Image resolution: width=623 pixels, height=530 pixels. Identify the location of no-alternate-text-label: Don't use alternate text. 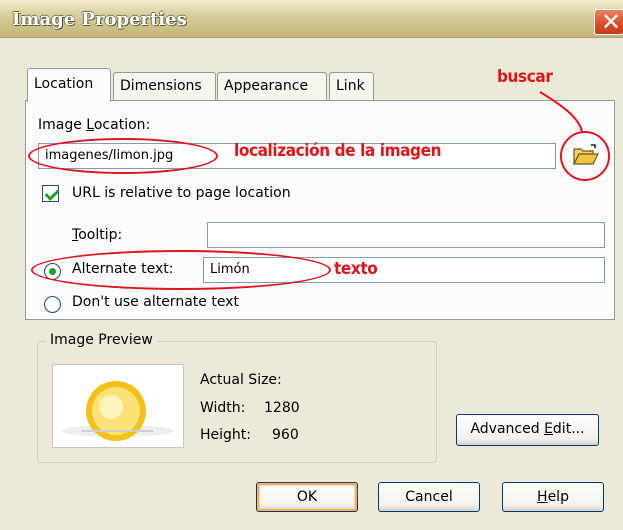
(155, 302).